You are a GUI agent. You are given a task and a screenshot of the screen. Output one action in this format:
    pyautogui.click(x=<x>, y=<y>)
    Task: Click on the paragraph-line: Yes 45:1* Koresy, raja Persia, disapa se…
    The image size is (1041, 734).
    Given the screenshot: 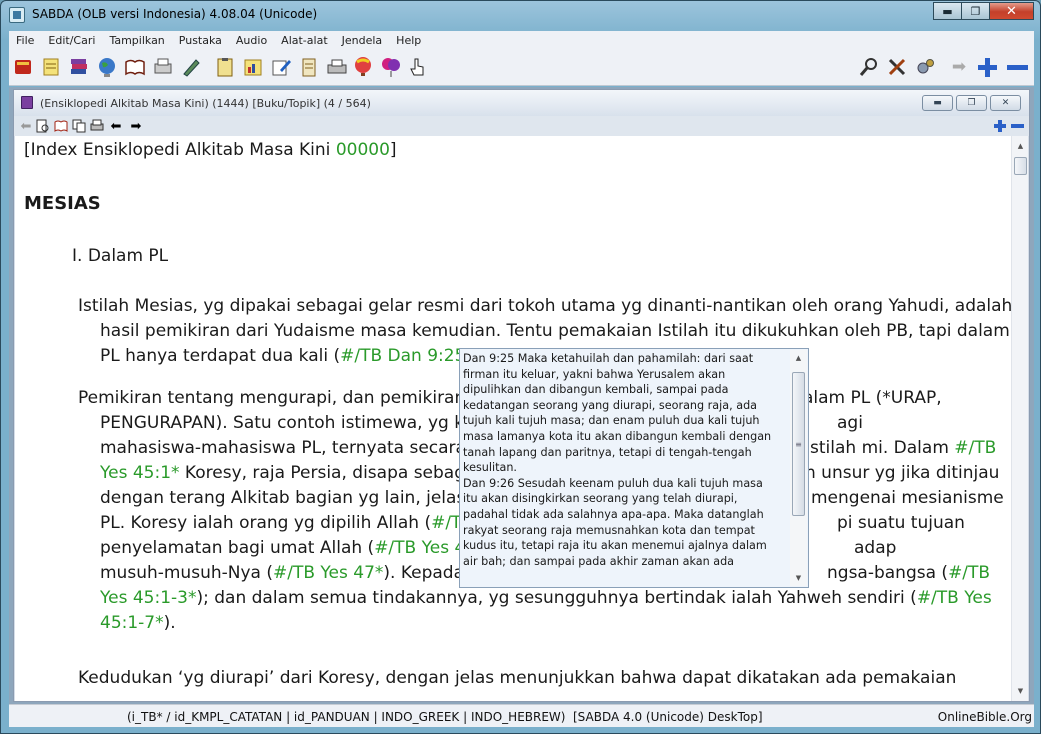 What is the action you would take?
    pyautogui.click(x=550, y=473)
    